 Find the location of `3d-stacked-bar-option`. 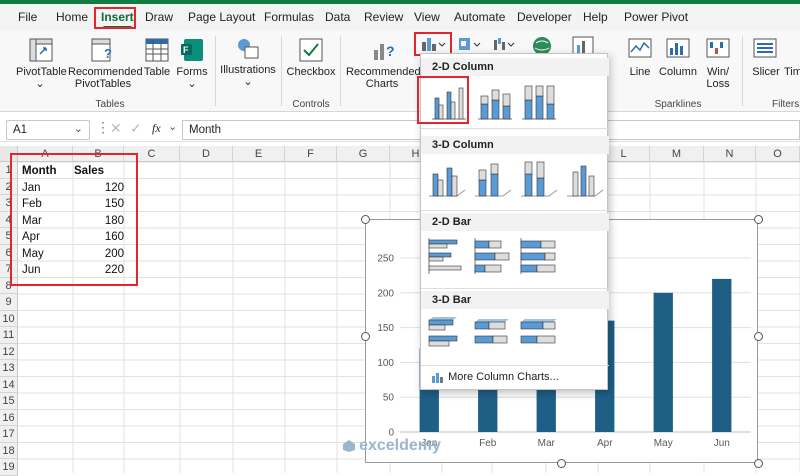

3d-stacked-bar-option is located at coordinates (493, 334).